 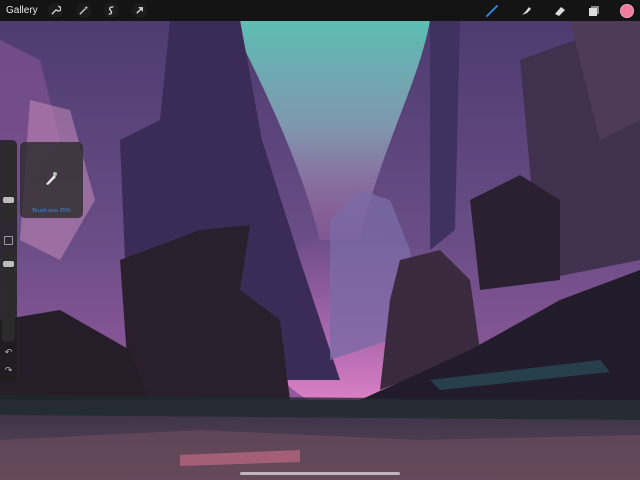 What do you see at coordinates (560, 11) in the screenshot?
I see `eraser-icon` at bounding box center [560, 11].